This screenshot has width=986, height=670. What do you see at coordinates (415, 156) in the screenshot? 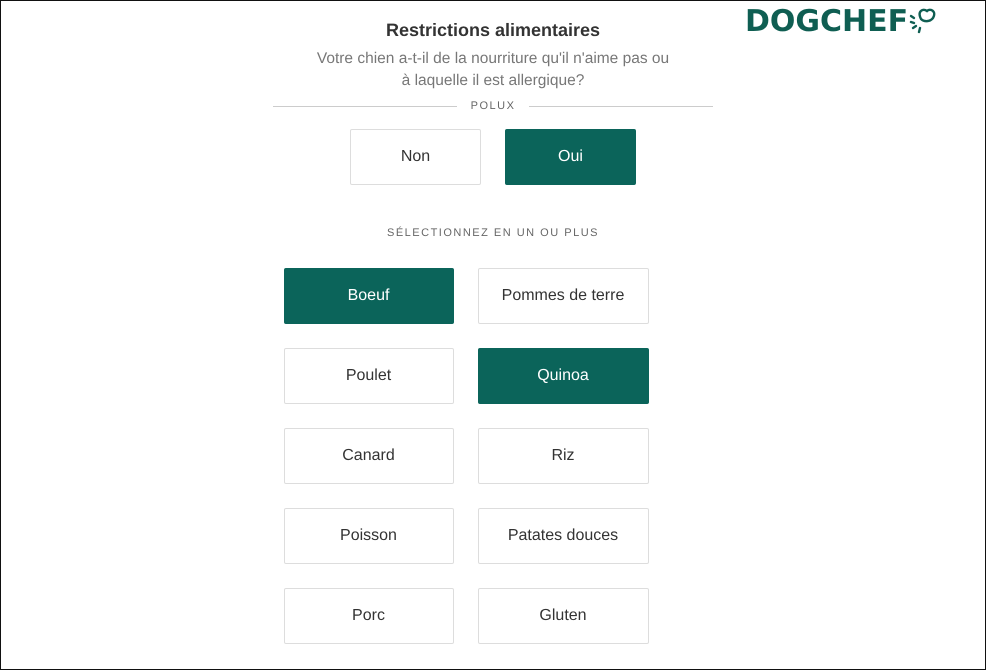
I see `answer-button: Non` at bounding box center [415, 156].